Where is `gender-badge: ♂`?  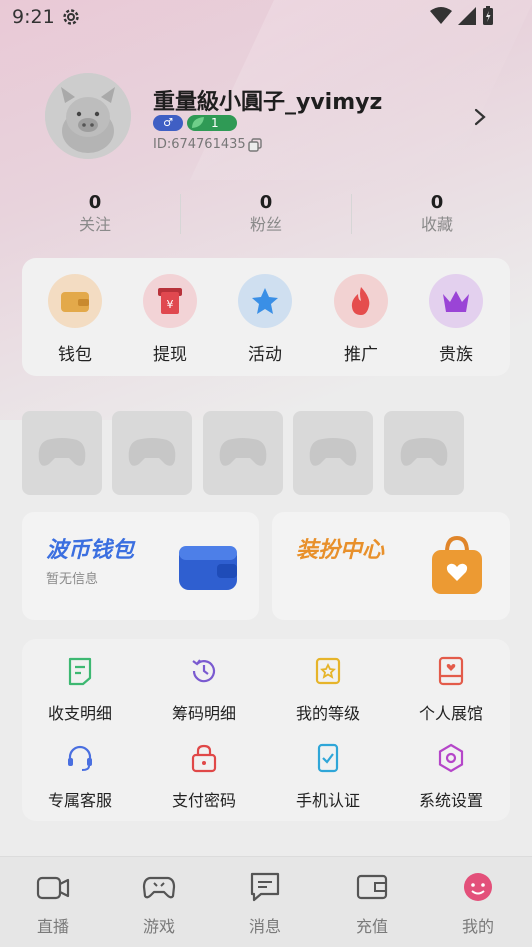
gender-badge: ♂ is located at coordinates (168, 123).